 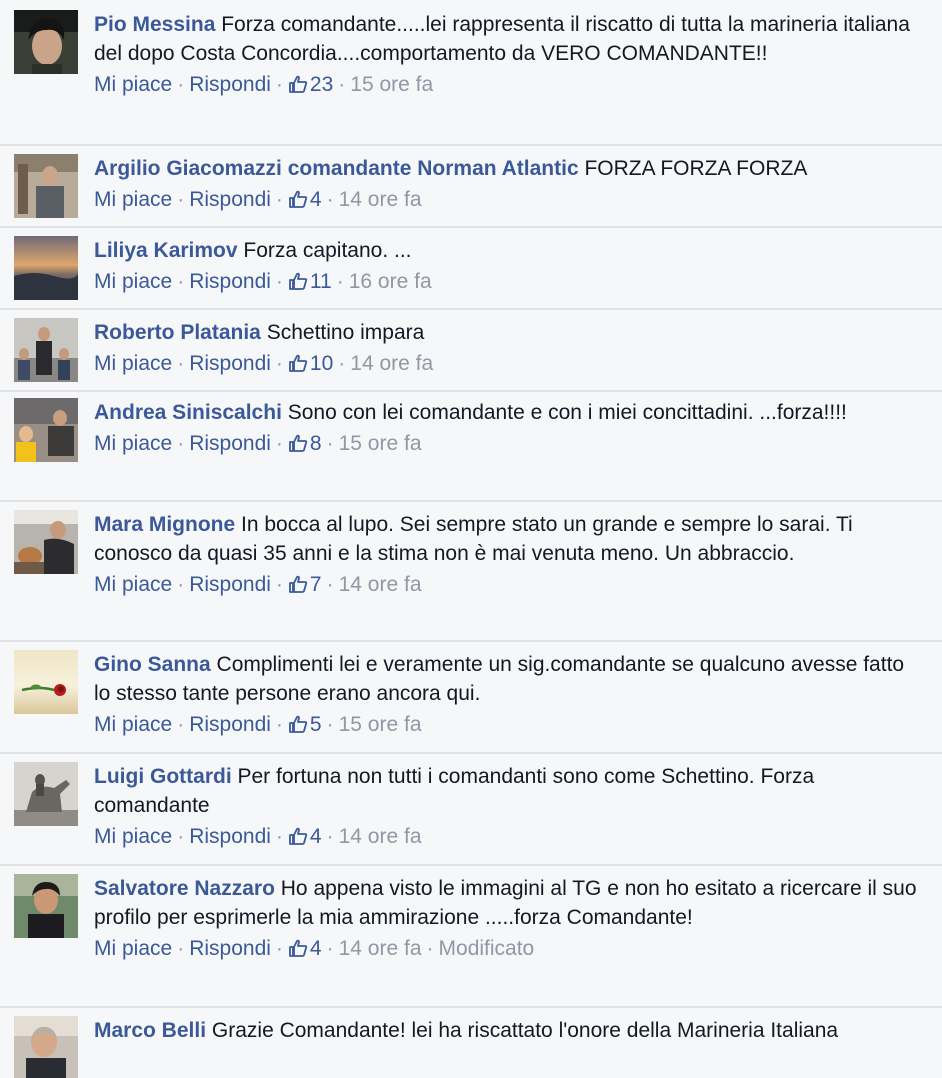 What do you see at coordinates (509, 837) in the screenshot?
I see `comment-actions: Mi piace · Rispondi · 4 · 14 ore fa` at bounding box center [509, 837].